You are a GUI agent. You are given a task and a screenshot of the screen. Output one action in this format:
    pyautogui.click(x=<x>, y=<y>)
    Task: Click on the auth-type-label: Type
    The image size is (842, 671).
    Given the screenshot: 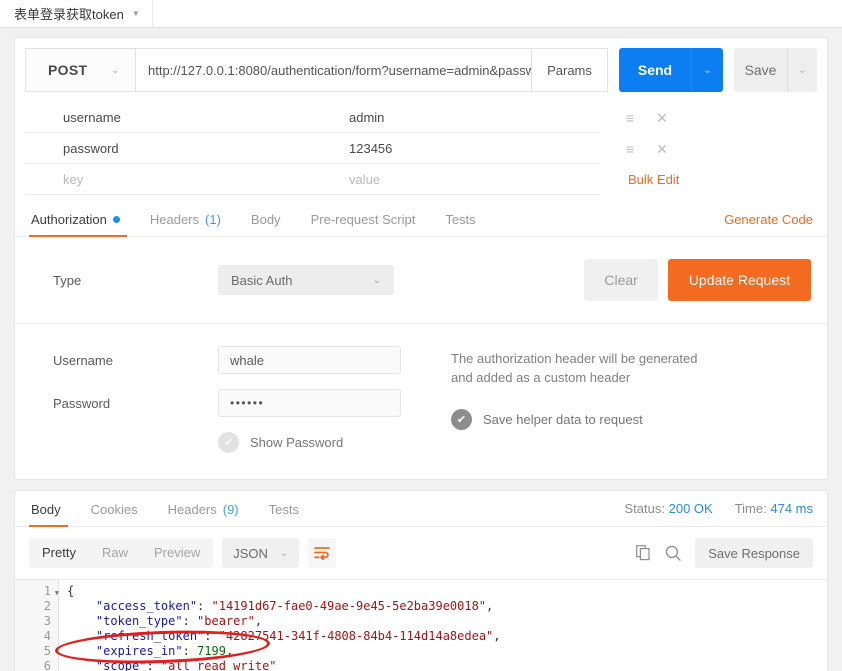 What is the action you would take?
    pyautogui.click(x=67, y=280)
    